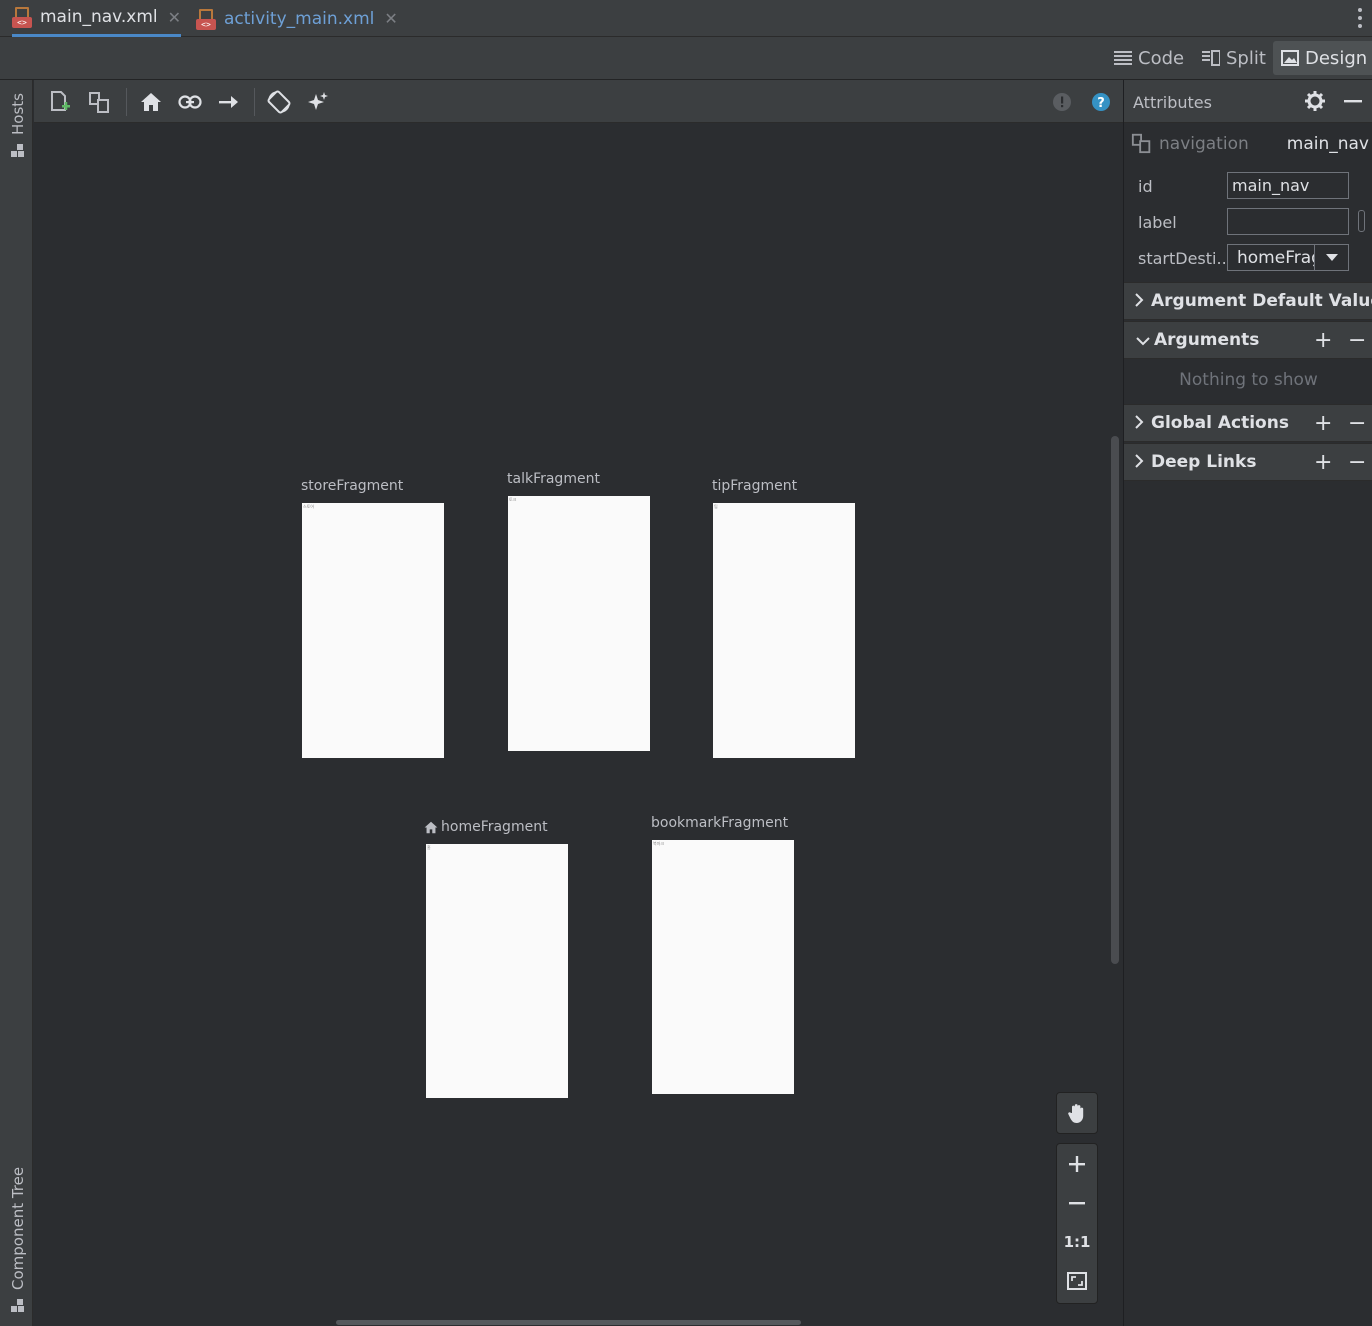 This screenshot has width=1372, height=1326. Describe the element at coordinates (1141, 143) in the screenshot. I see `navigation-graph-icon` at that location.